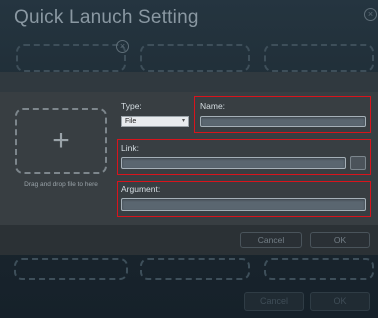  I want to click on chevron-down-icon: ▾, so click(183, 121).